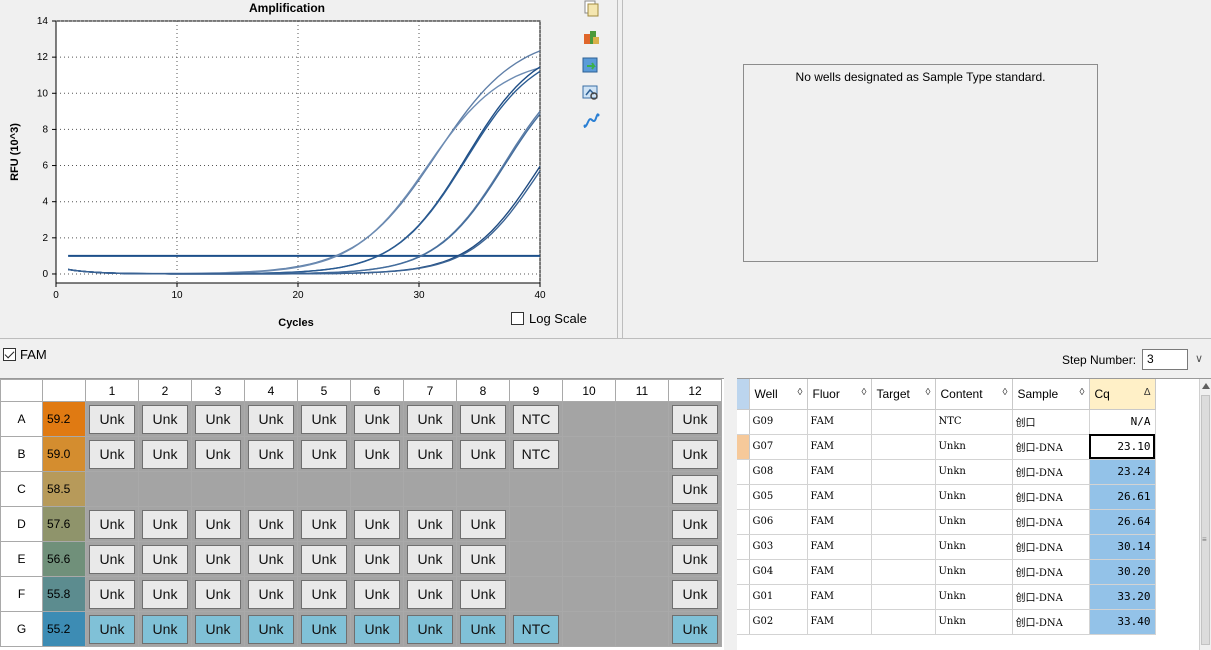  Describe the element at coordinates (800, 392) in the screenshot. I see `sort-icon: ◊` at that location.